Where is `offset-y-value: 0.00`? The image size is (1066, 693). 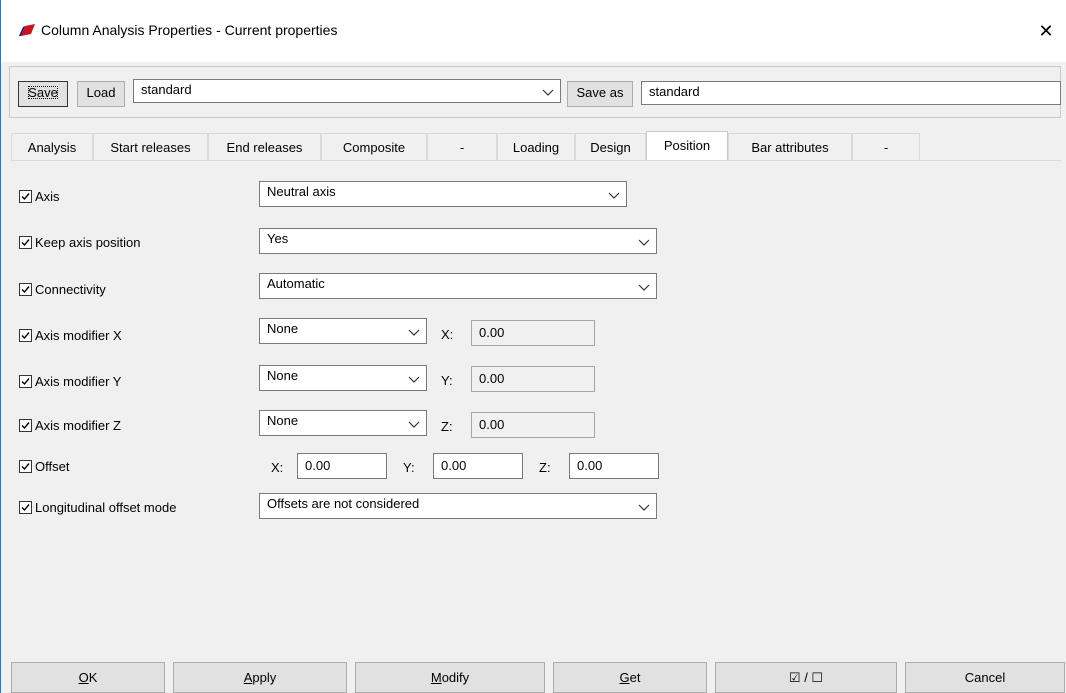
offset-y-value: 0.00 is located at coordinates (454, 465).